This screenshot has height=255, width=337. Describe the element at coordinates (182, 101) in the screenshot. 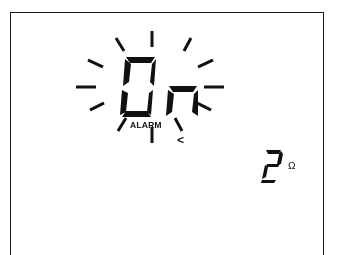

I see `segment-digit-n` at that location.